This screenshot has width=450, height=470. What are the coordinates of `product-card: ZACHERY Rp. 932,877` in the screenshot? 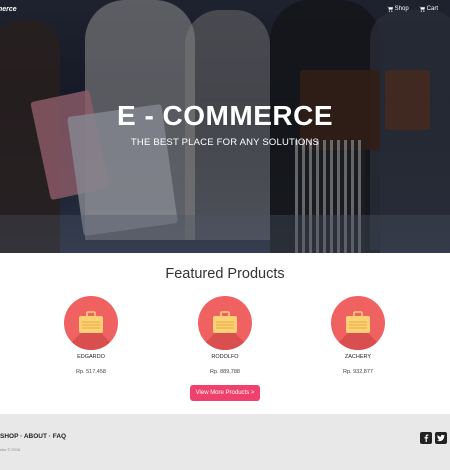 It's located at (358, 335).